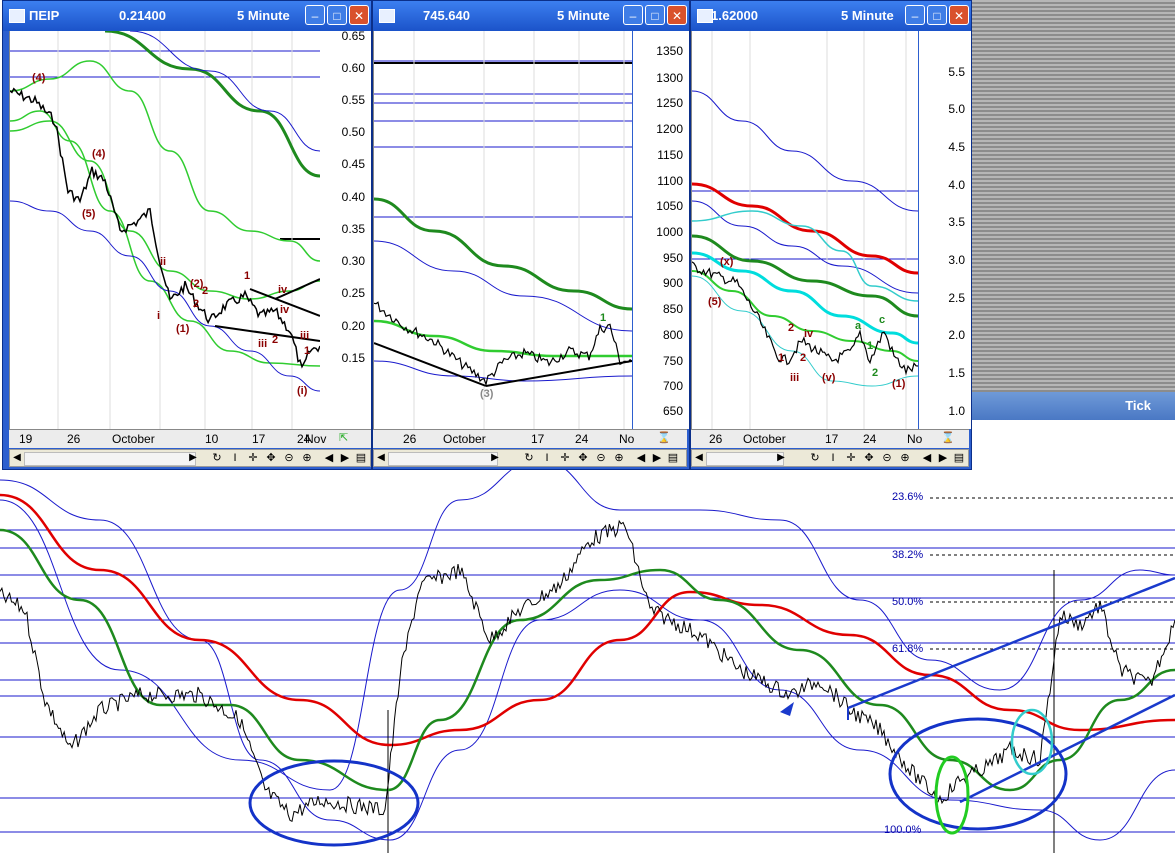 The image size is (1175, 853). Describe the element at coordinates (669, 129) in the screenshot. I see `y-tick-label: 1200` at that location.